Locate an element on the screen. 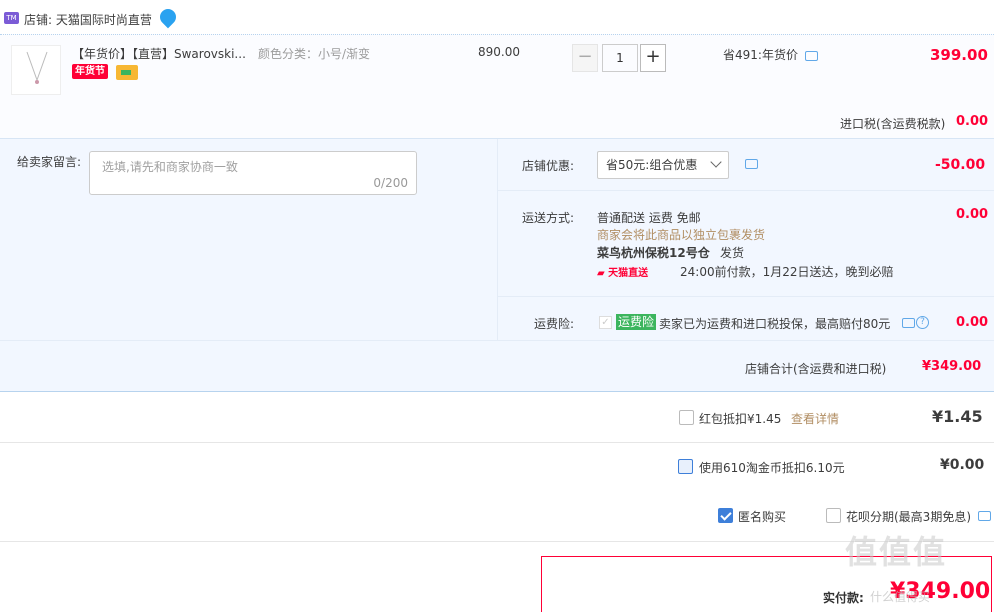 The width and height of the screenshot is (994, 612). watermark-text: 什么值得买 is located at coordinates (900, 597).